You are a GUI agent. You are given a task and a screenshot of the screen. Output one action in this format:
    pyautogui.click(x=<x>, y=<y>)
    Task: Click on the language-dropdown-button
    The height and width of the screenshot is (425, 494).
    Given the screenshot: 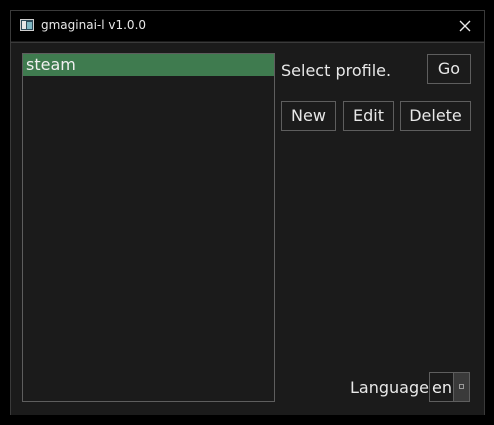 What is the action you would take?
    pyautogui.click(x=461, y=387)
    